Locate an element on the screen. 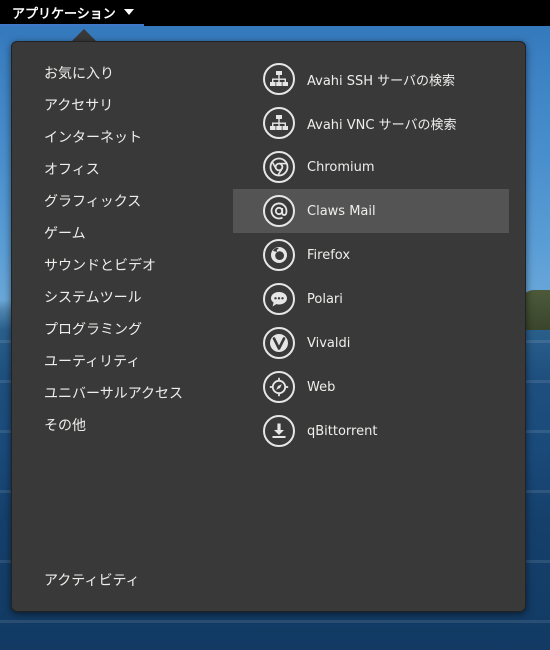  sea-wave is located at coordinates (275, 621).